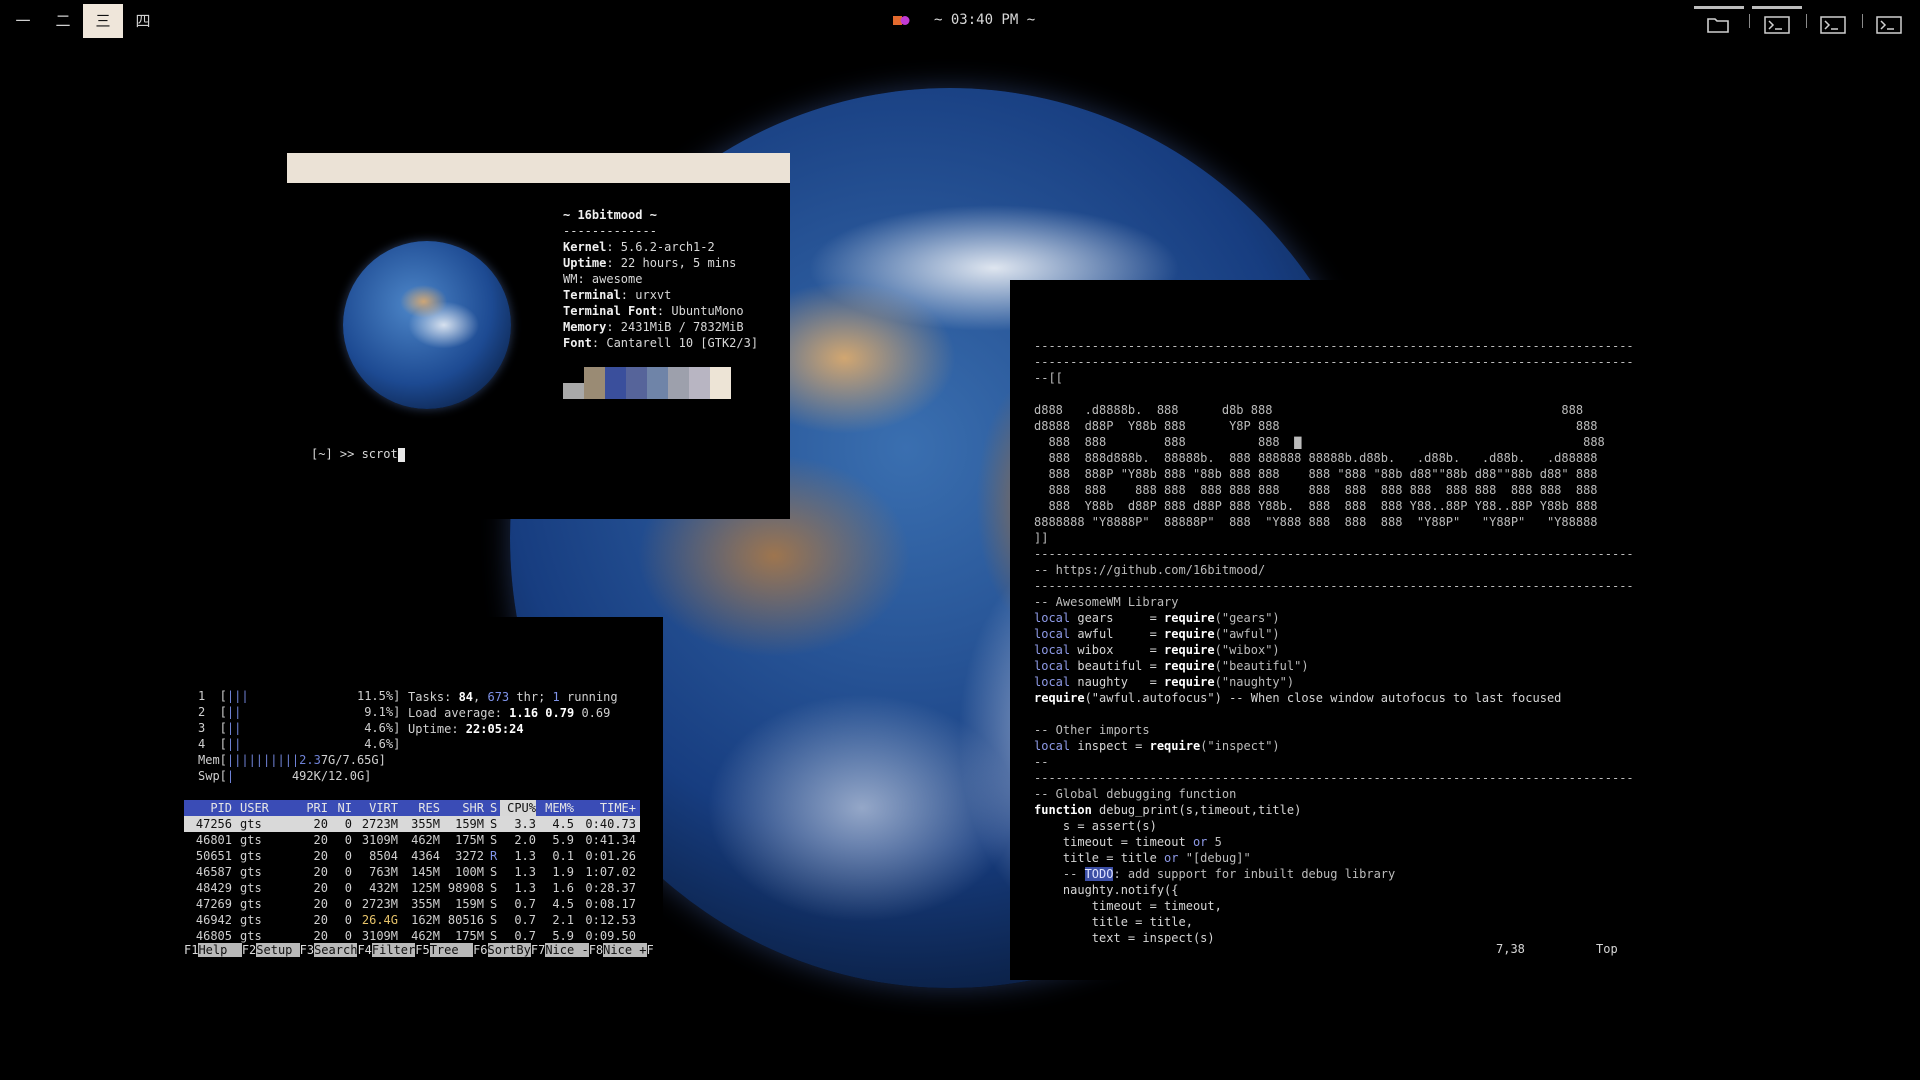  What do you see at coordinates (1157, 746) in the screenshot?
I see `code-line: local inspect = require("inspect")` at bounding box center [1157, 746].